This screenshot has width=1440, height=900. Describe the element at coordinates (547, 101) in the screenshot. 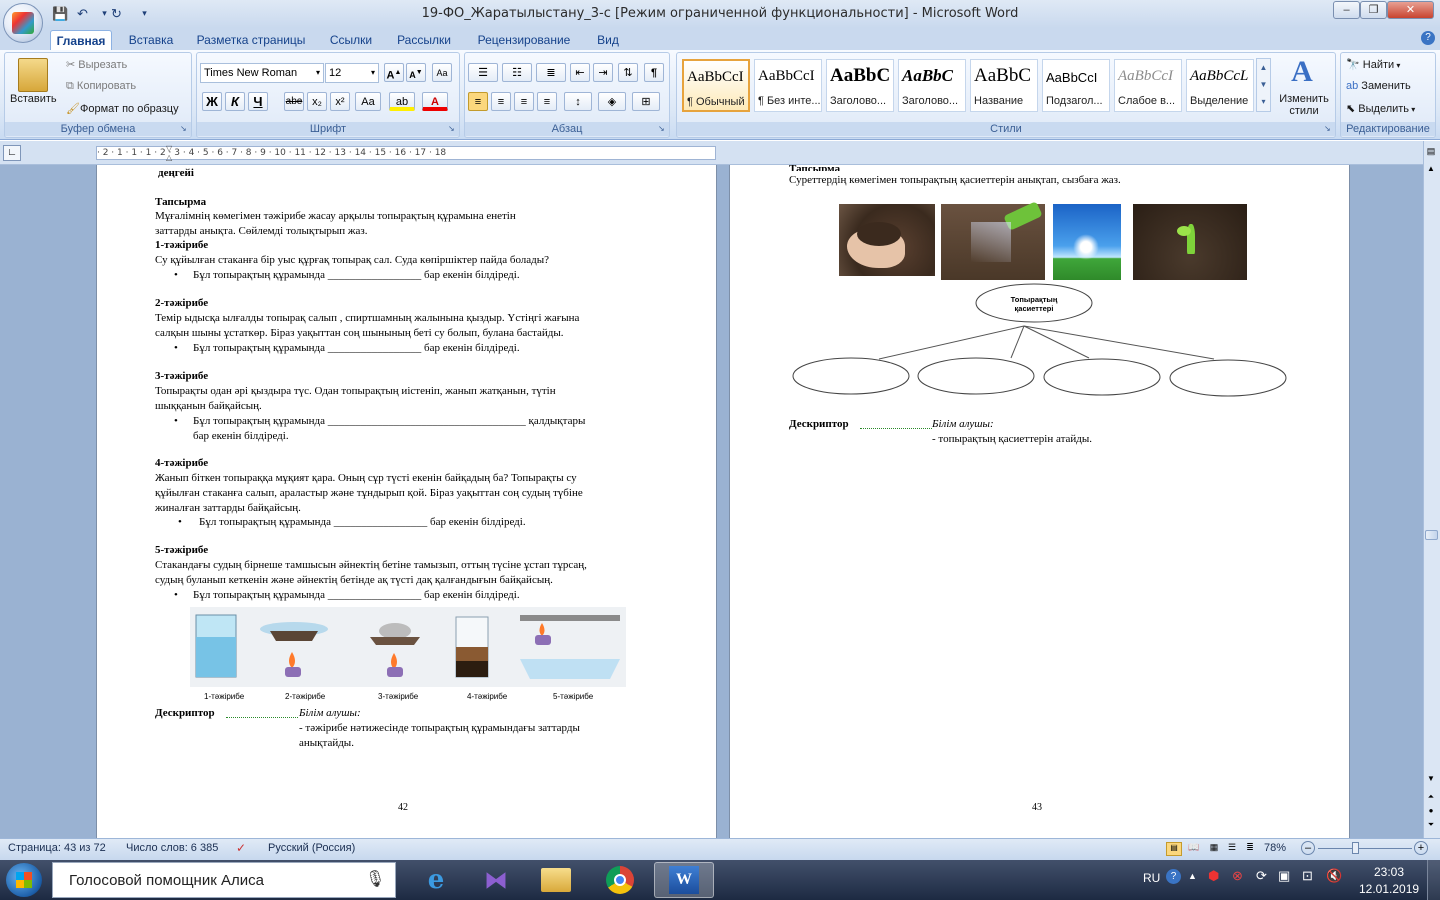

I see `justify-icon: ≡` at that location.